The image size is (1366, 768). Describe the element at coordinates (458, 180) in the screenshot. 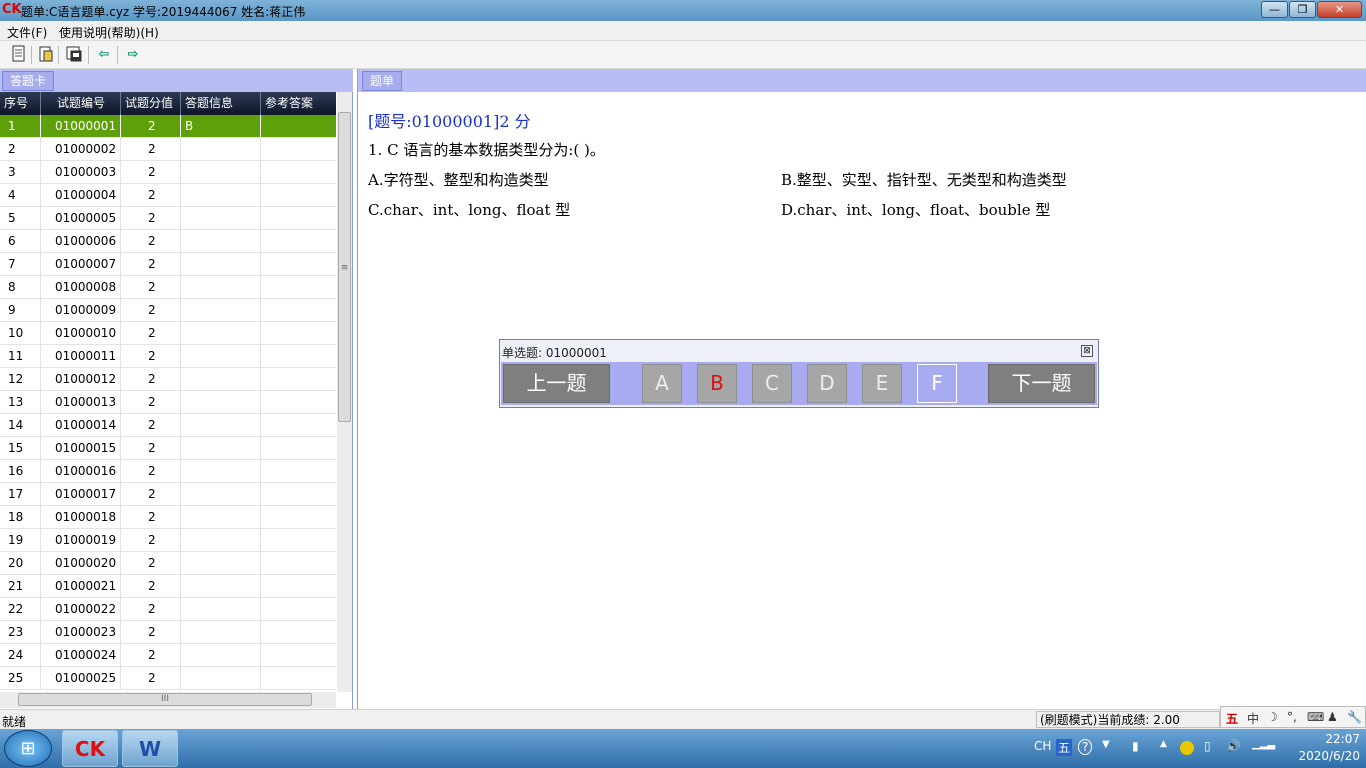

I see `option-a-text: A.字符型、整型和构造类型` at that location.